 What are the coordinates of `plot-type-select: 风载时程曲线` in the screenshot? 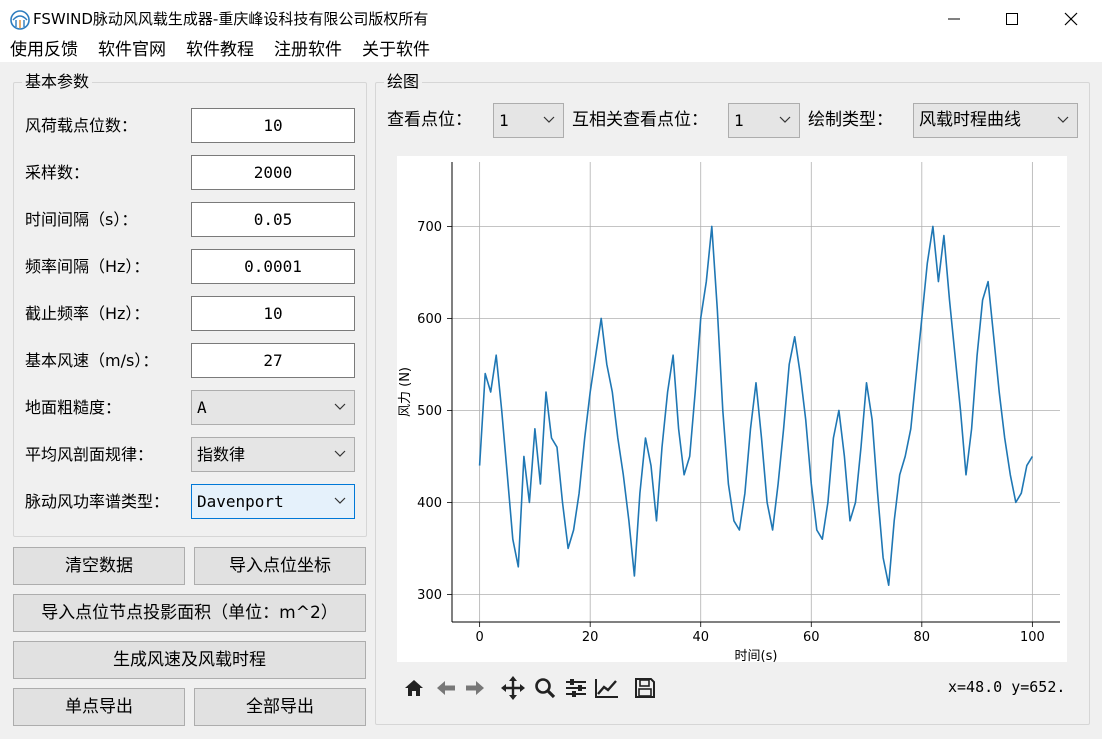 It's located at (995, 120).